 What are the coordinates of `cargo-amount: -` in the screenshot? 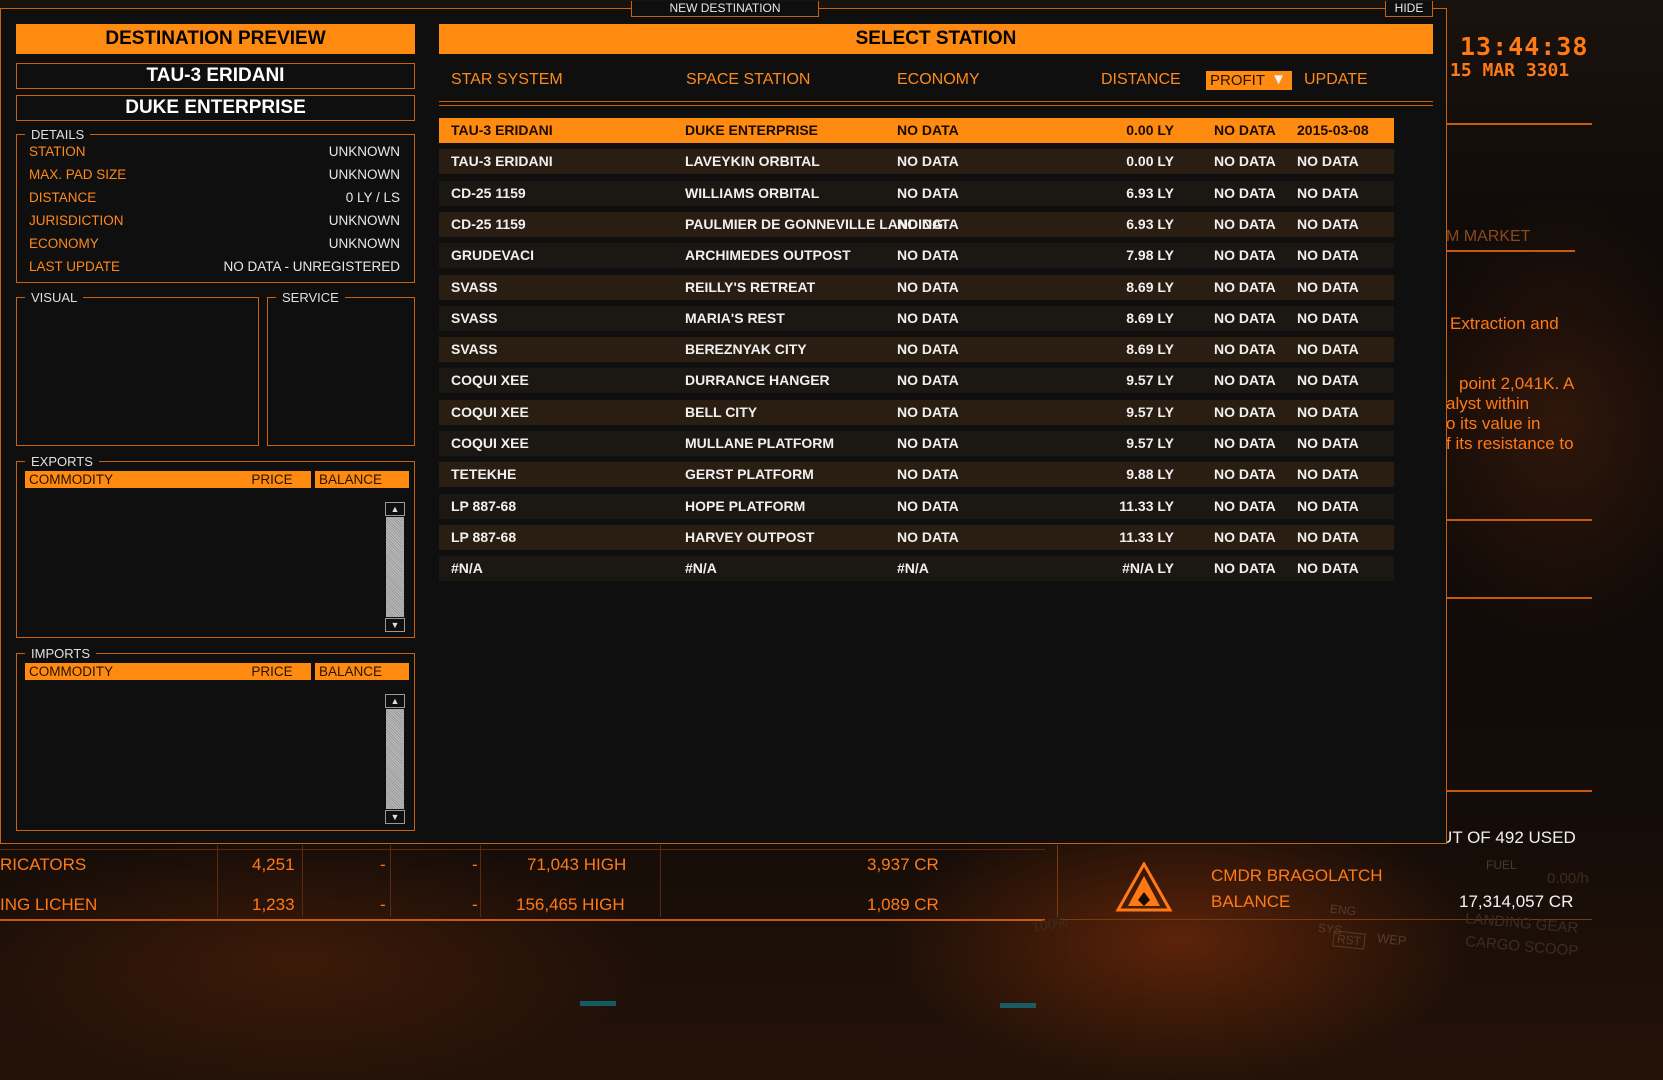 It's located at (475, 904).